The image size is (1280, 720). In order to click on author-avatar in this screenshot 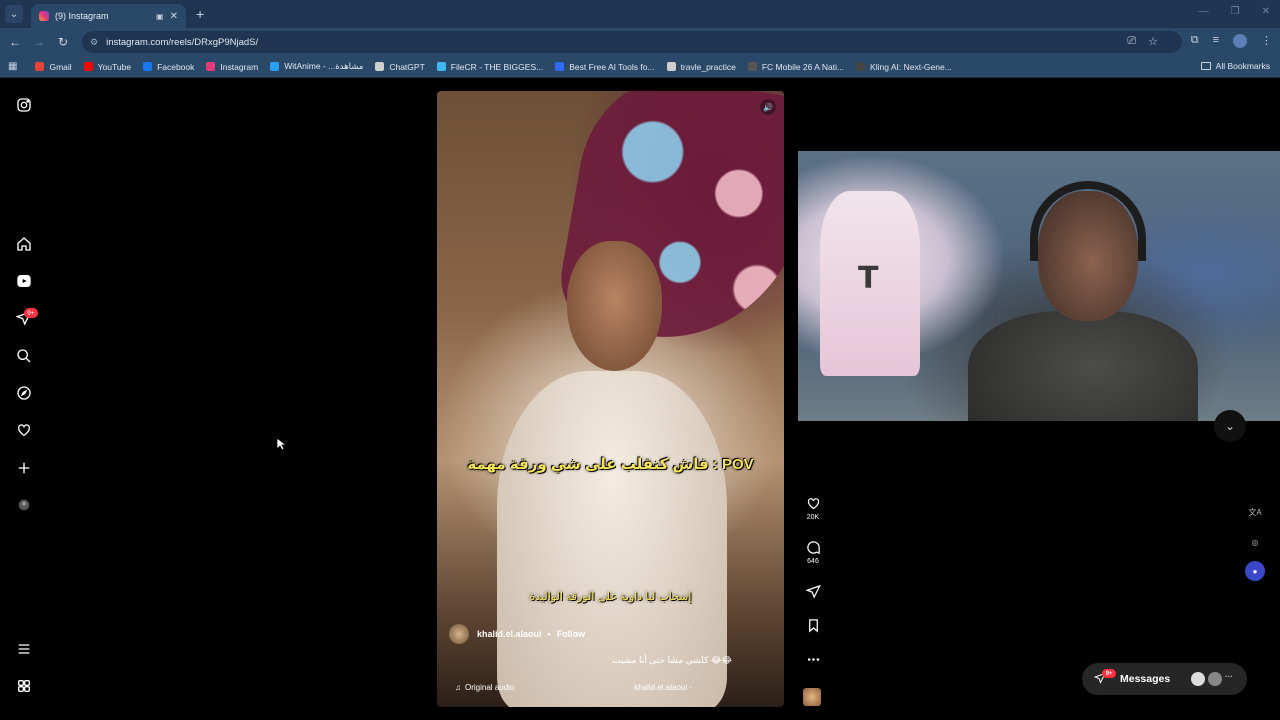, I will do `click(459, 634)`.